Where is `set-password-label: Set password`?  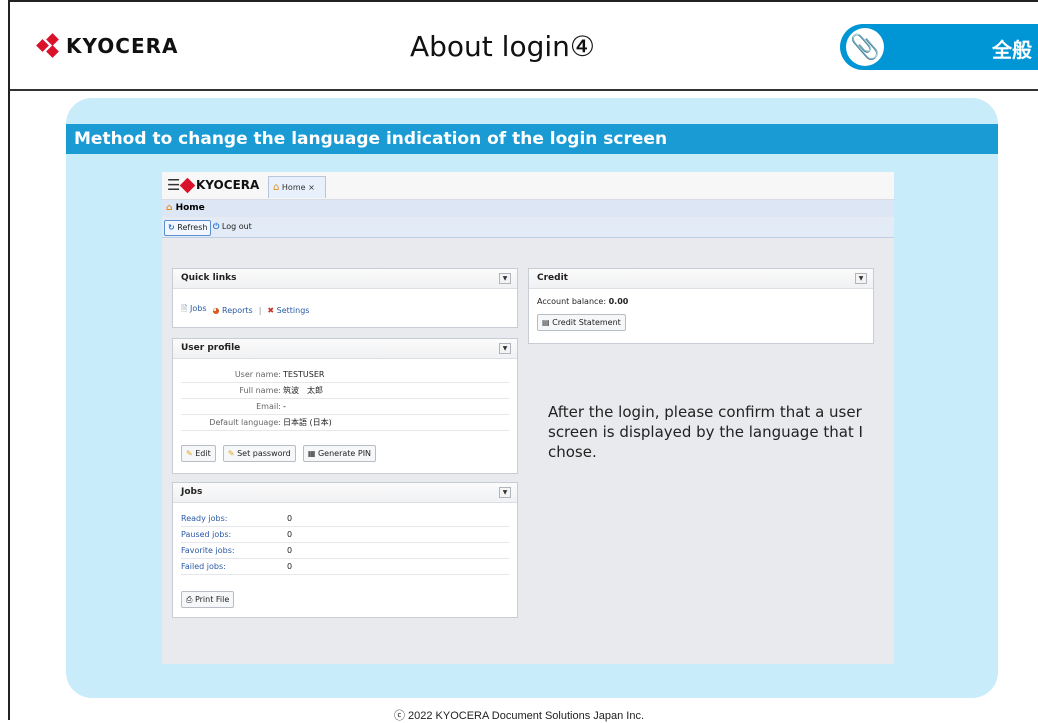 set-password-label: Set password is located at coordinates (264, 453).